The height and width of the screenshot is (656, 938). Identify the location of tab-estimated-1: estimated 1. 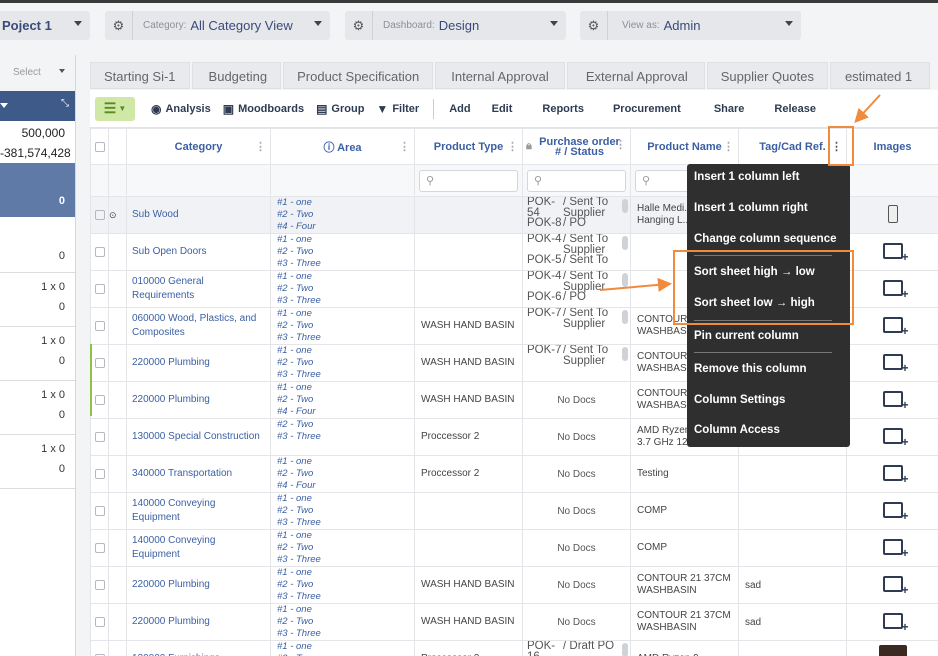
(880, 75).